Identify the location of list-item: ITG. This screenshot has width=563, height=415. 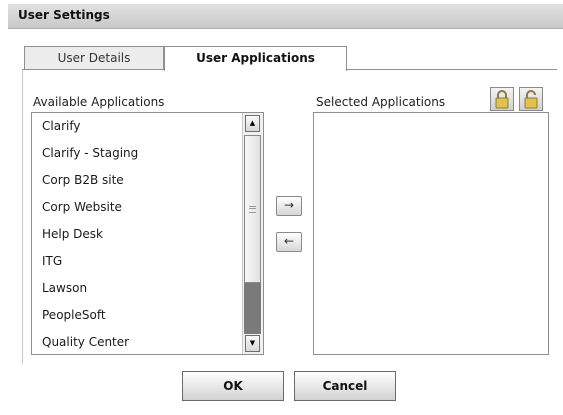
(137, 261).